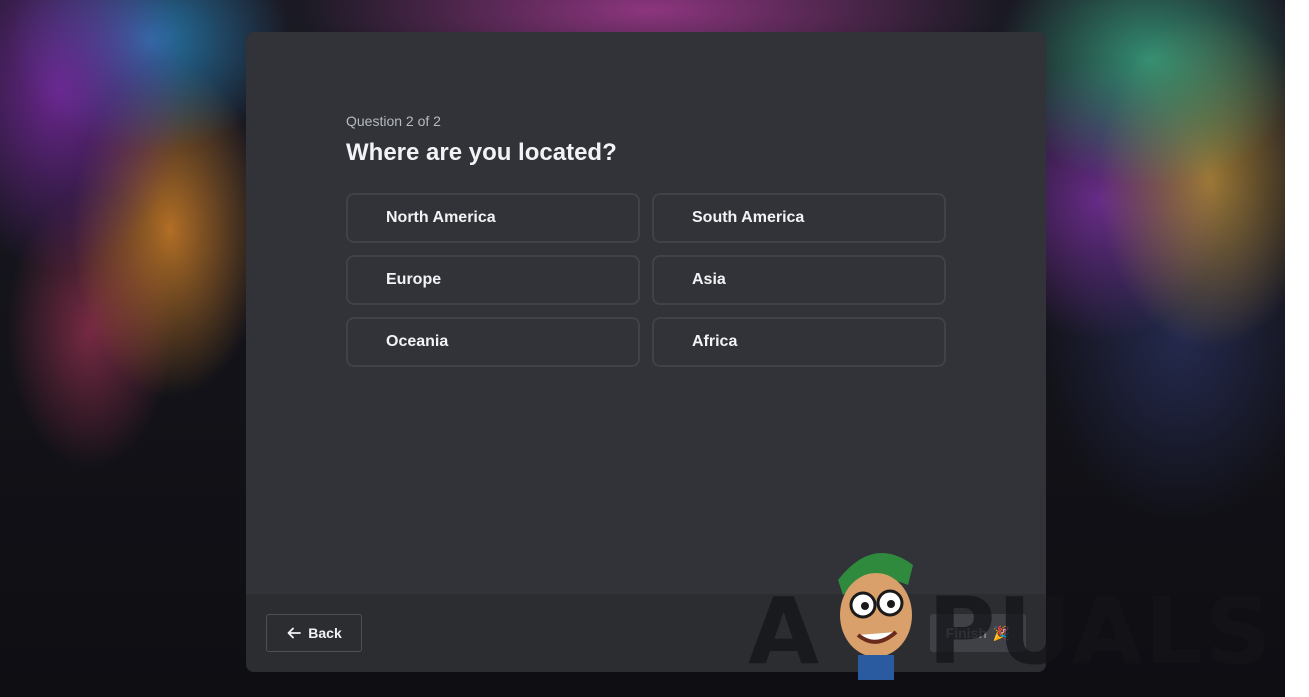 Image resolution: width=1309 pixels, height=697 pixels. What do you see at coordinates (481, 152) in the screenshot?
I see `question-title: Where are you located?` at bounding box center [481, 152].